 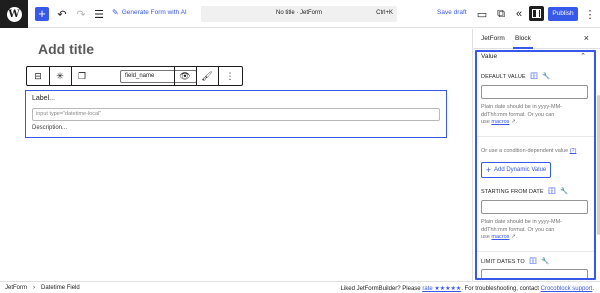 I want to click on magic-wand-icon: ✎, so click(x=115, y=12).